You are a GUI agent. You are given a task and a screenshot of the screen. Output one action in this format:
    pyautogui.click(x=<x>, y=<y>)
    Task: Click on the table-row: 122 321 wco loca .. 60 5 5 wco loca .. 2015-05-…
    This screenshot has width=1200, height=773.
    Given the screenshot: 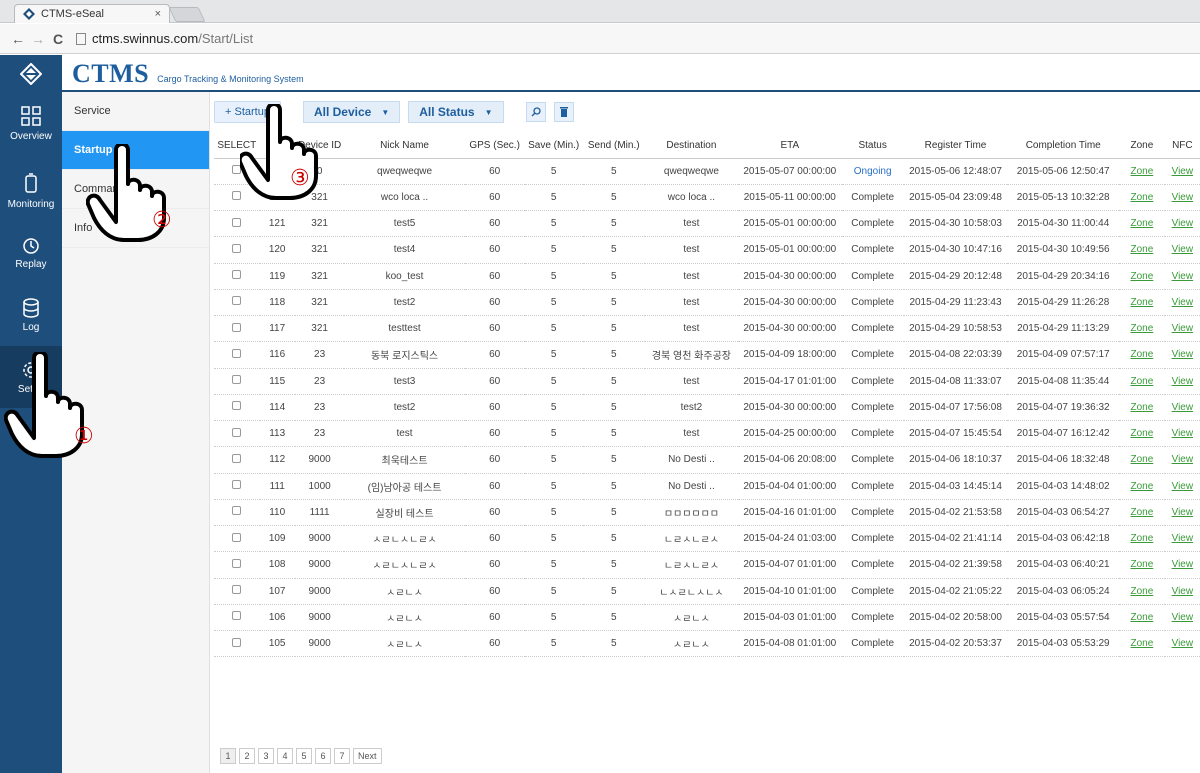 What is the action you would take?
    pyautogui.click(x=707, y=198)
    